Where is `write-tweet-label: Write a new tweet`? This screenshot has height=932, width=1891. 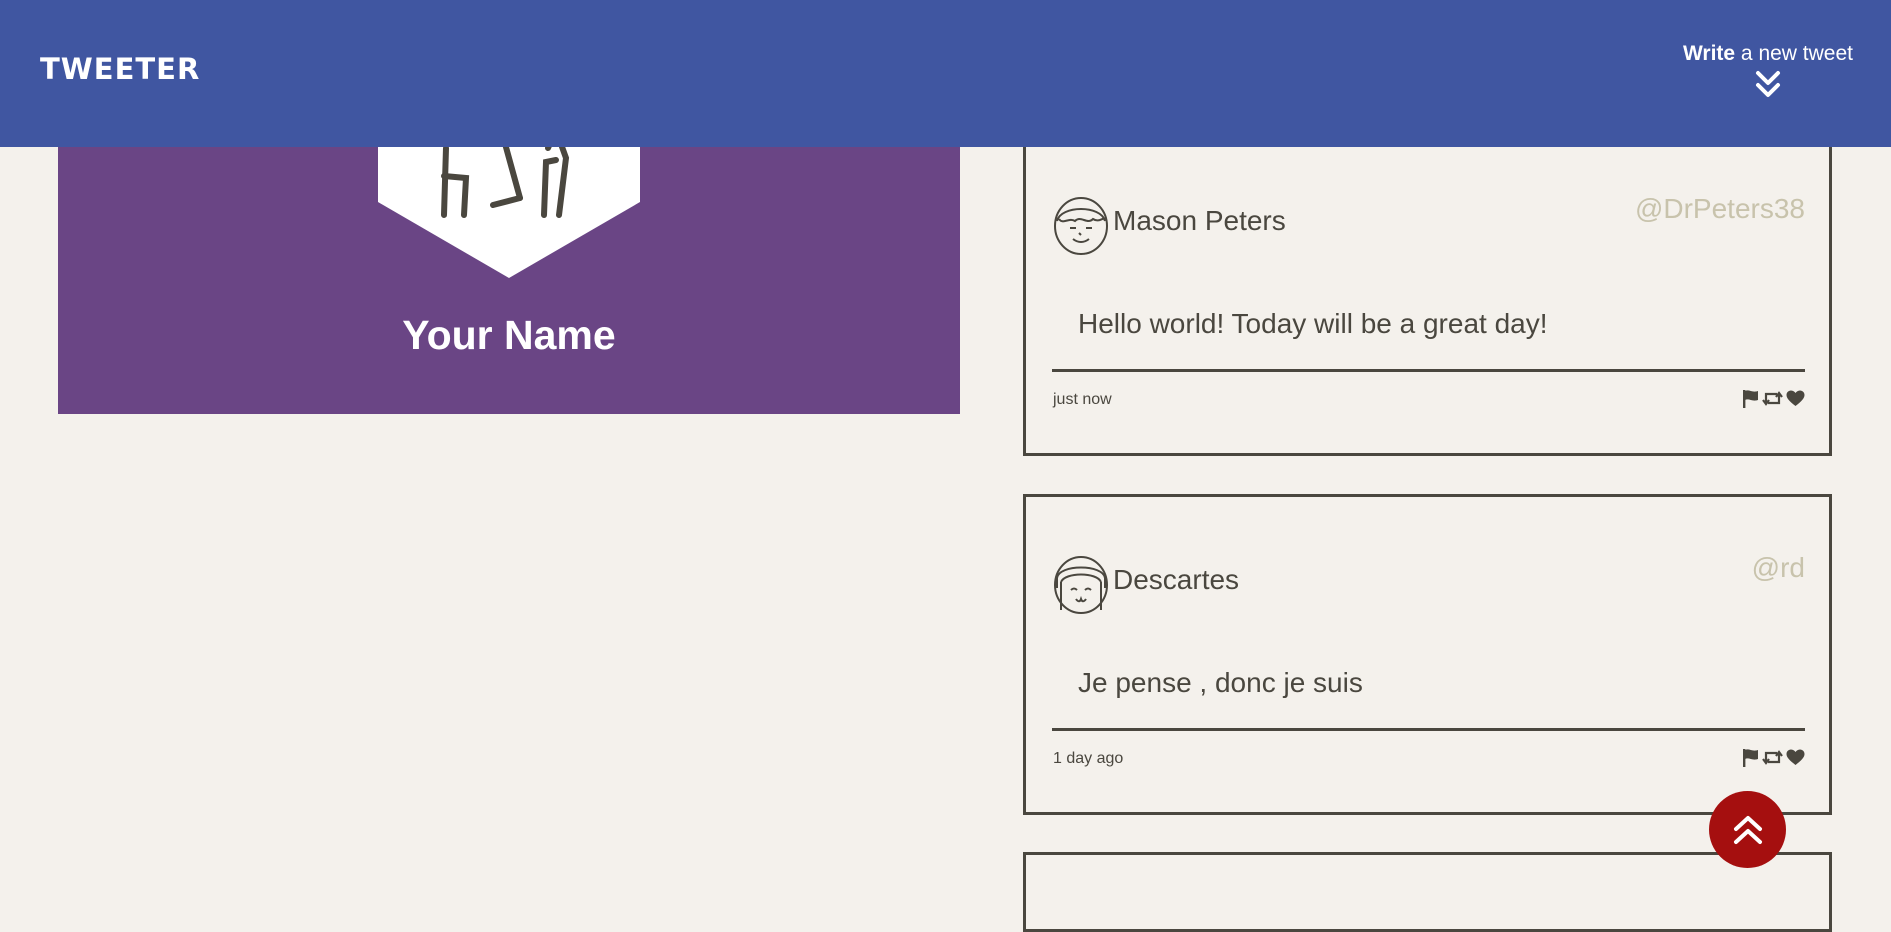
write-tweet-label: Write a new tweet is located at coordinates (1767, 53).